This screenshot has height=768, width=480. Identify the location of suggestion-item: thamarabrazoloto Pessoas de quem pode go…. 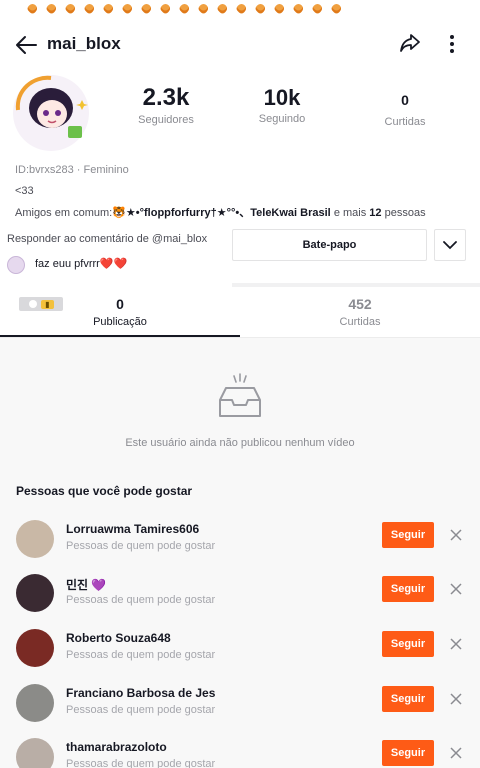
(240, 752).